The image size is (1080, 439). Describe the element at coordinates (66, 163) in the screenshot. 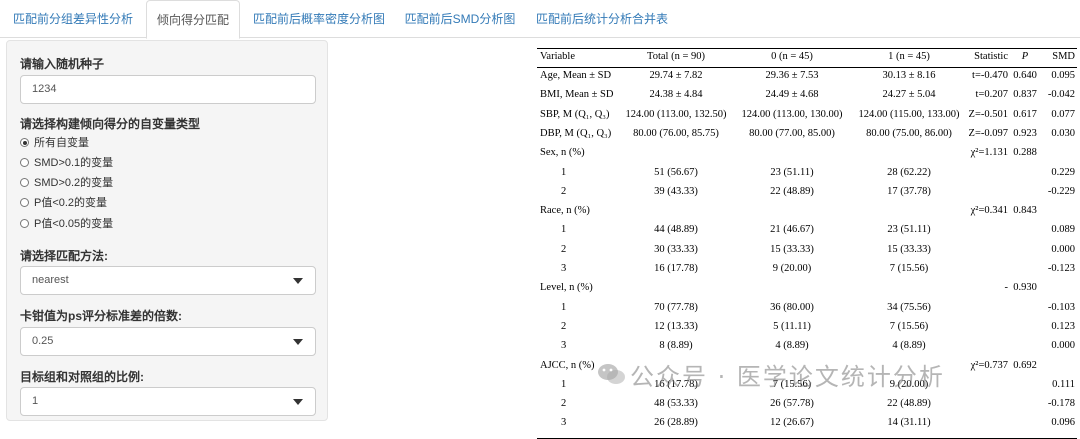

I see `radio-smd-01: SMD>0.1的变量` at that location.